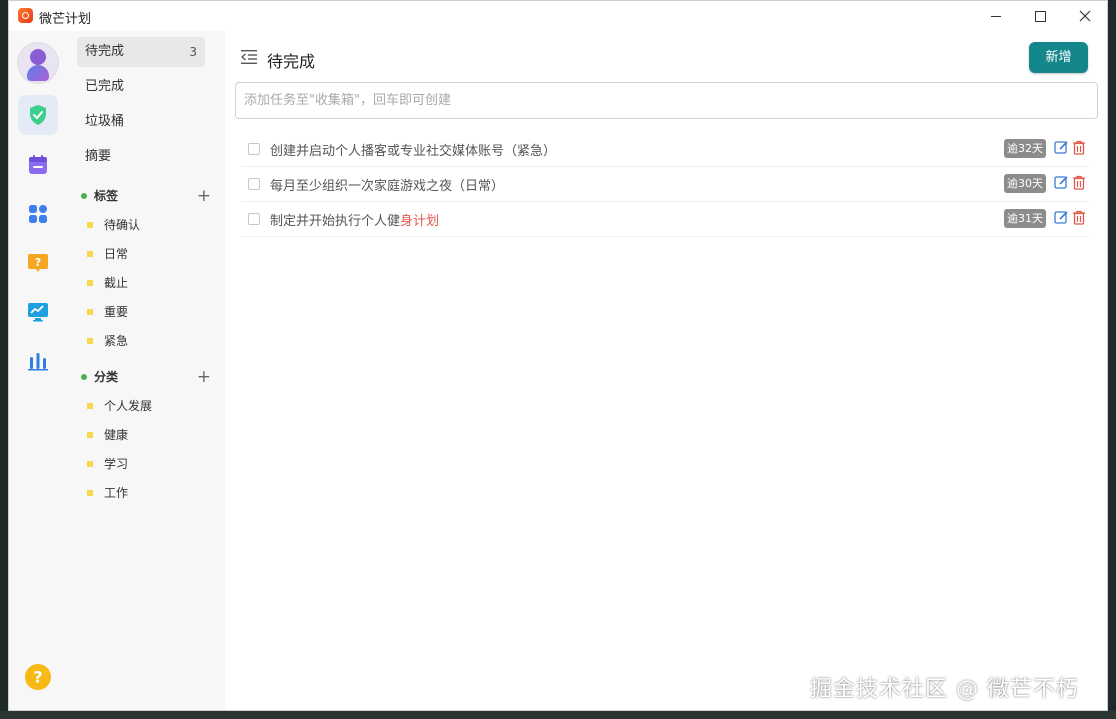  I want to click on close-button, so click(1084, 16).